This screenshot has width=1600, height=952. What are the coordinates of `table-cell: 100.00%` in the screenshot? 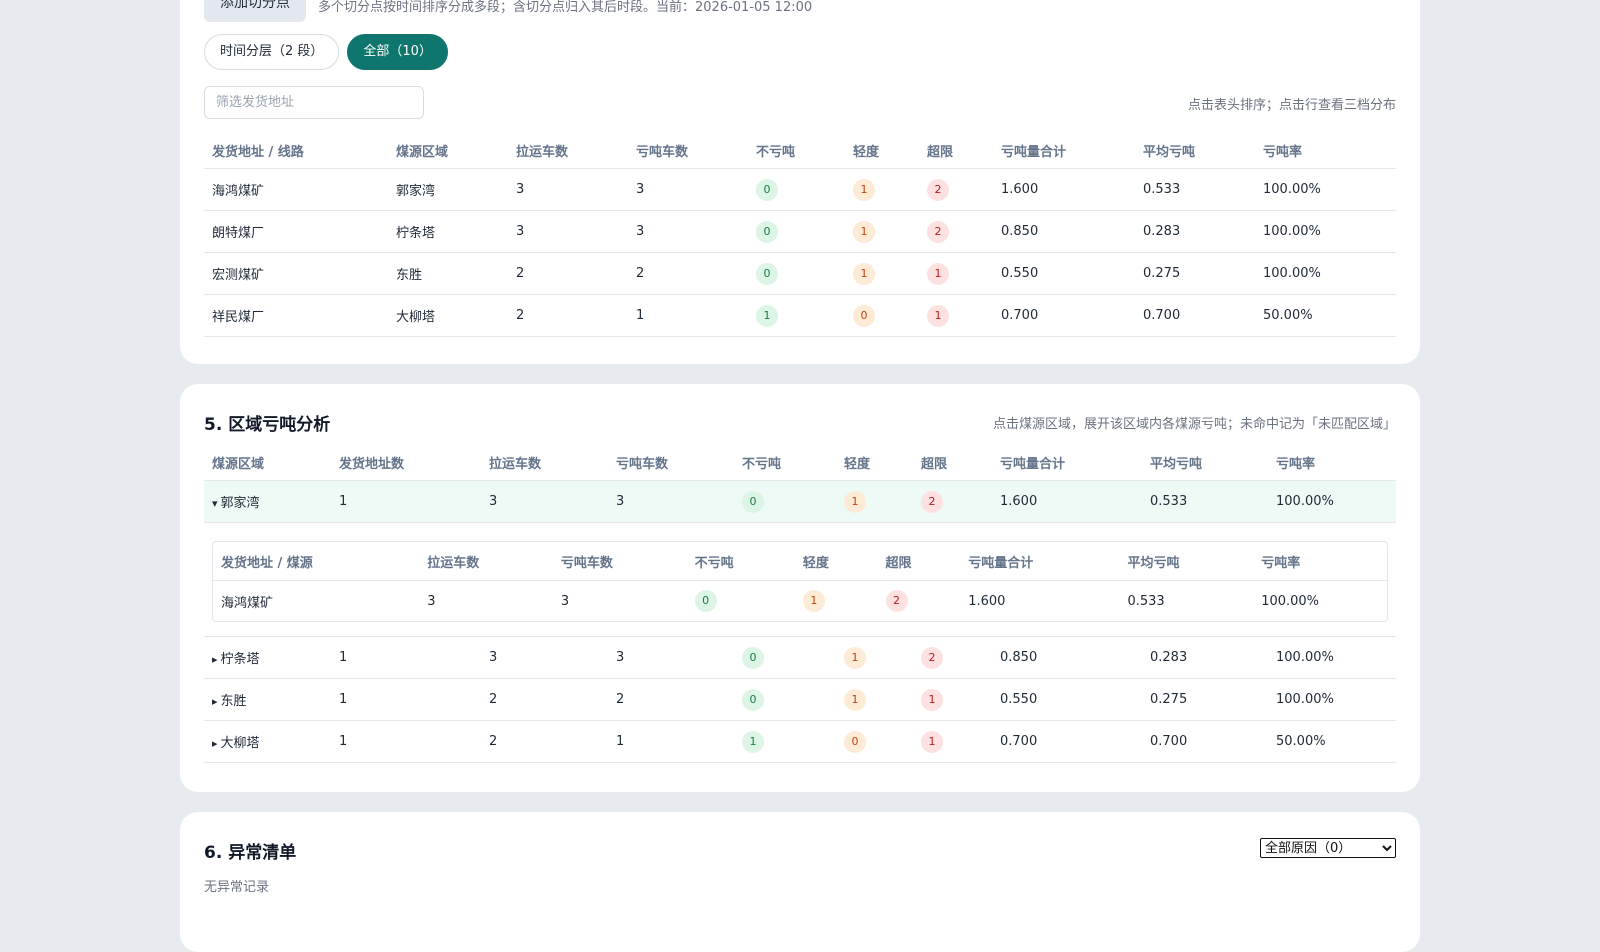 It's located at (1325, 231).